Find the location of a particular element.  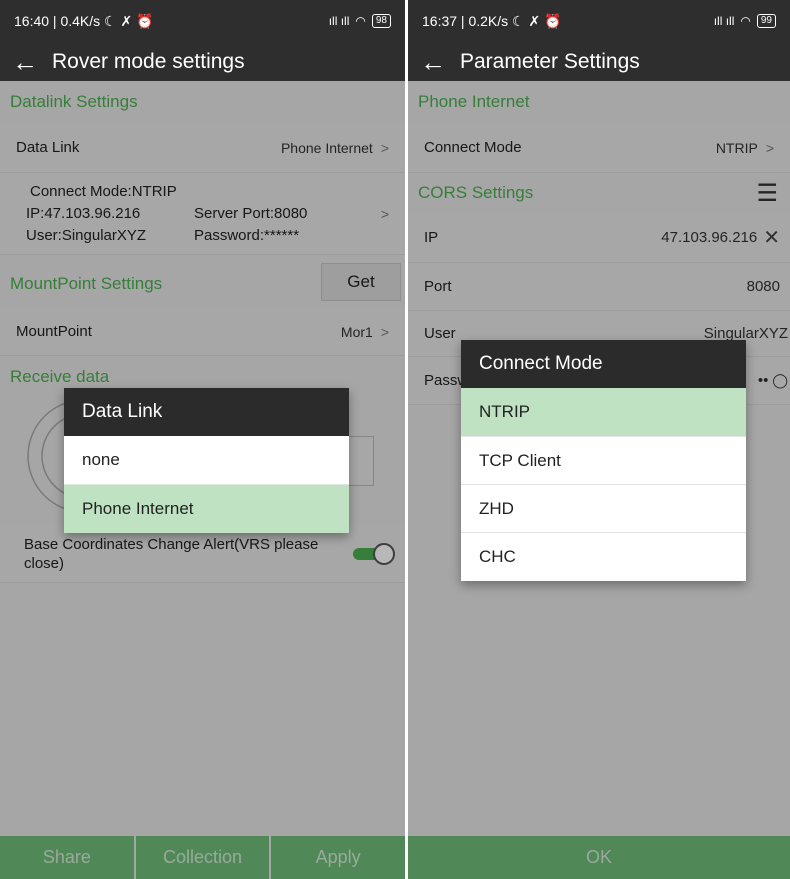

mountpoint-label: MountPoint is located at coordinates (54, 331).